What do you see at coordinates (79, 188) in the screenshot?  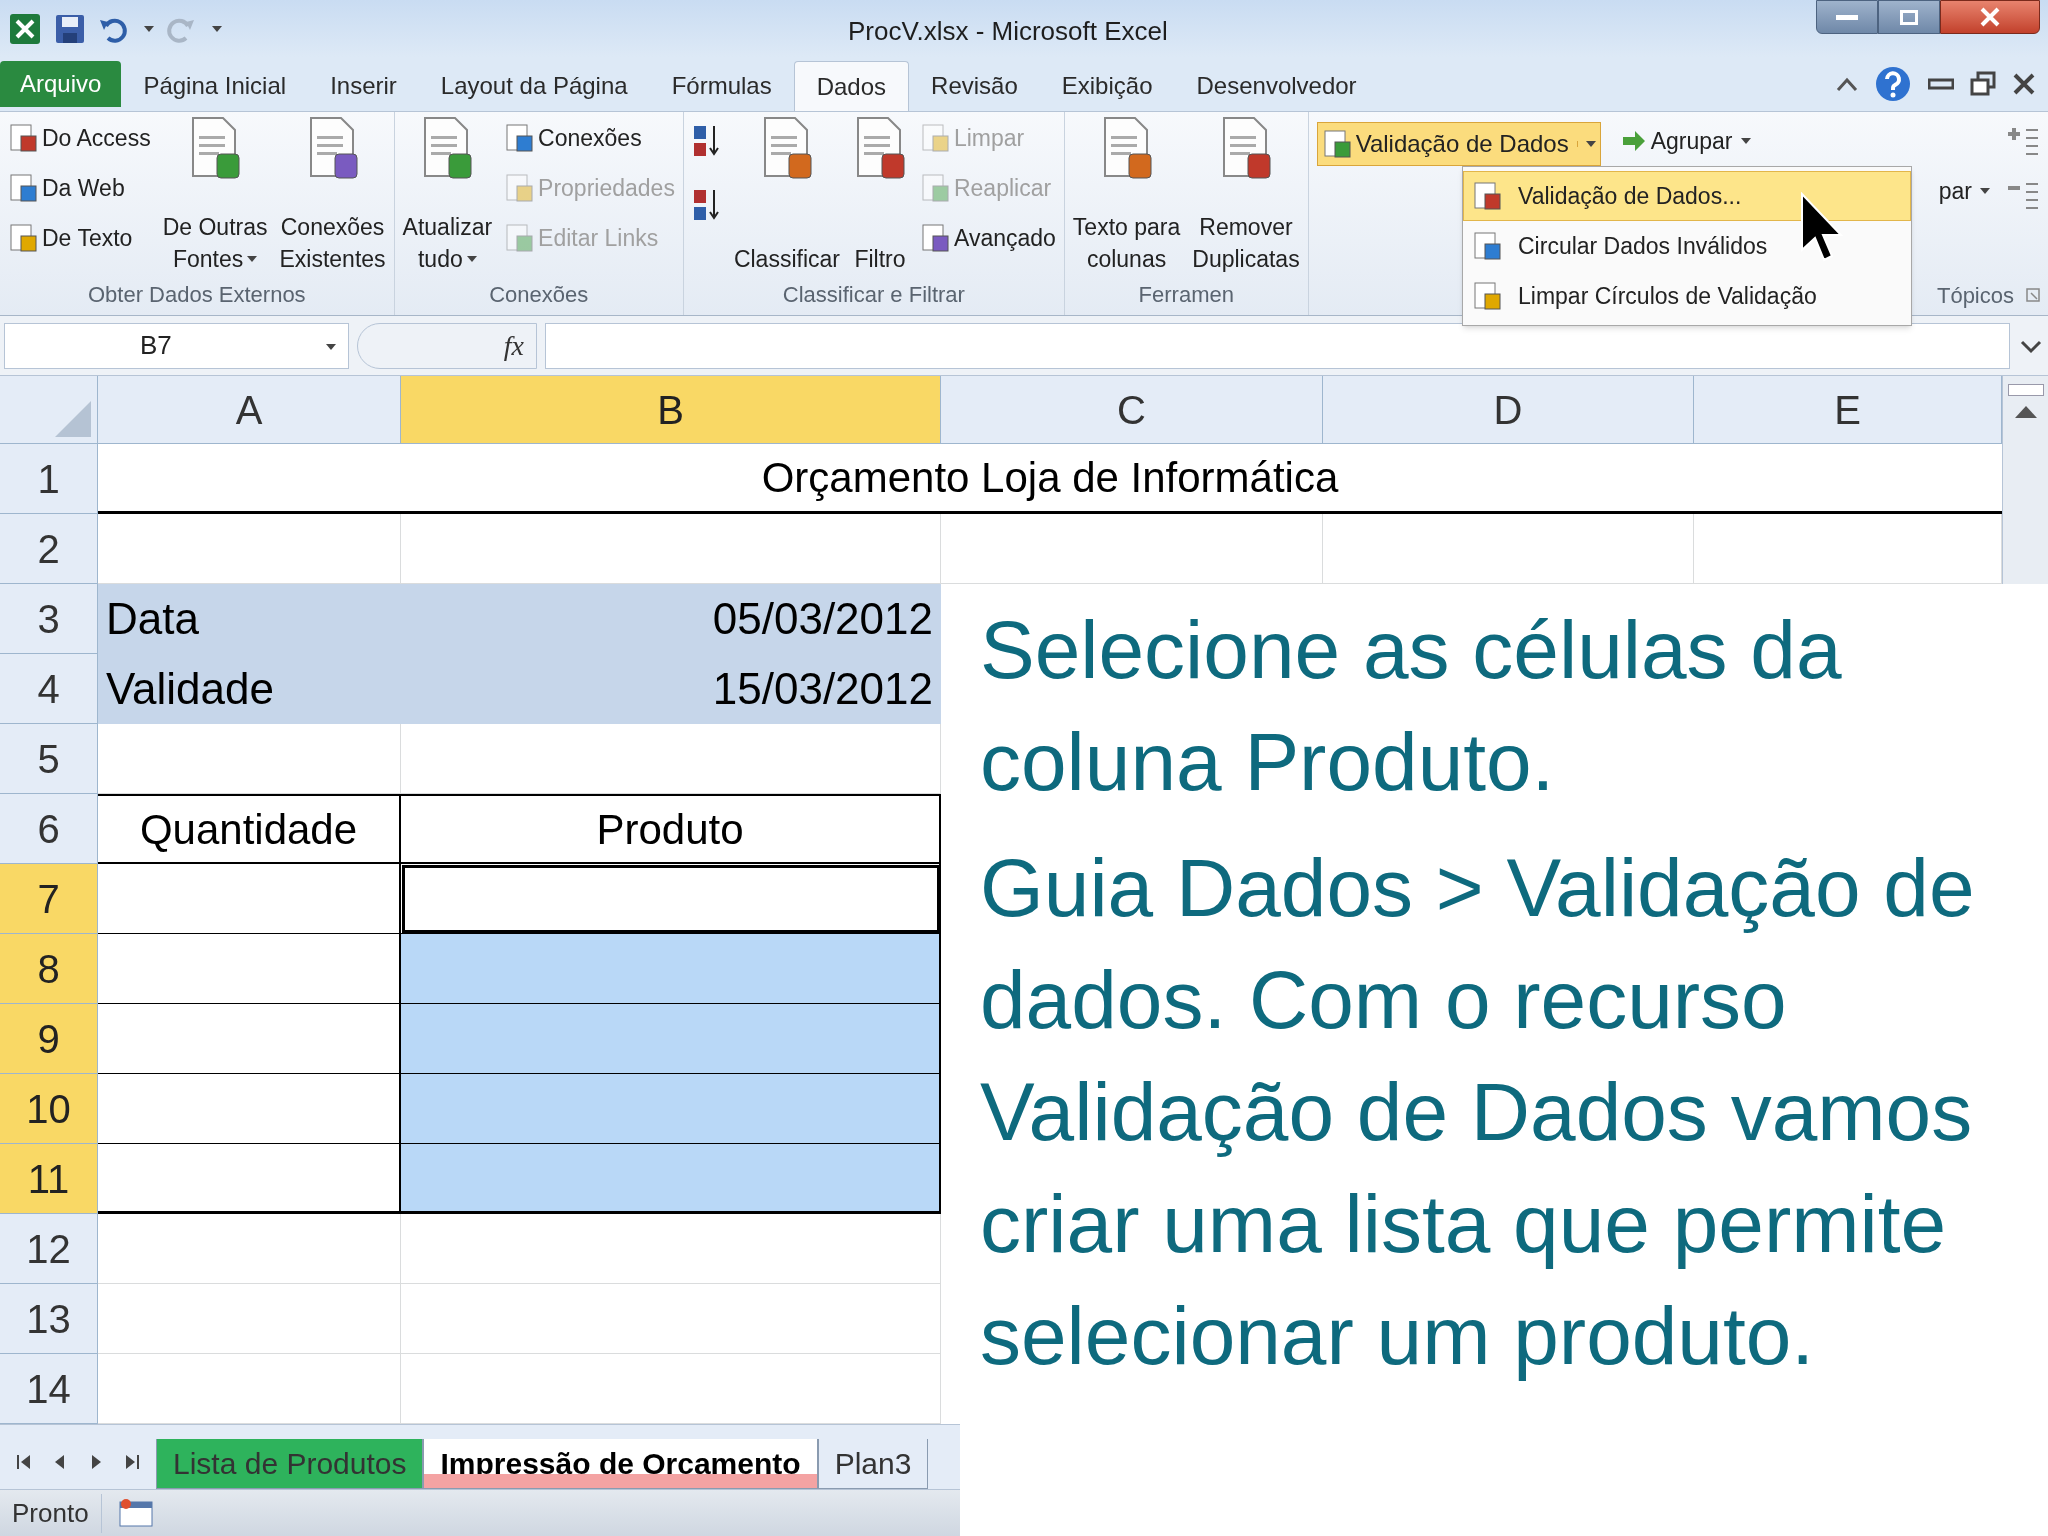 I see `ribbon-button: Da Web` at bounding box center [79, 188].